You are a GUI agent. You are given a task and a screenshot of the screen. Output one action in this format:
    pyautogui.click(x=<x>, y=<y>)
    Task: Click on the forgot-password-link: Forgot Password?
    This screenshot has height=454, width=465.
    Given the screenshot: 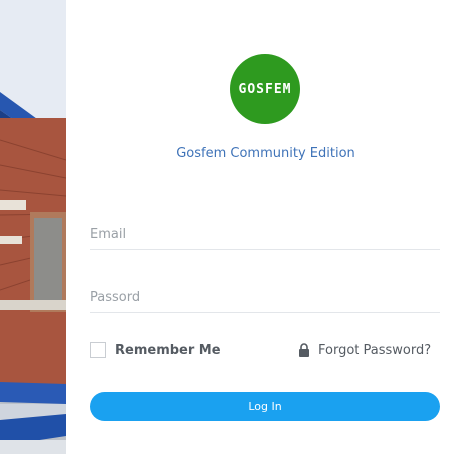 What is the action you would take?
    pyautogui.click(x=364, y=350)
    